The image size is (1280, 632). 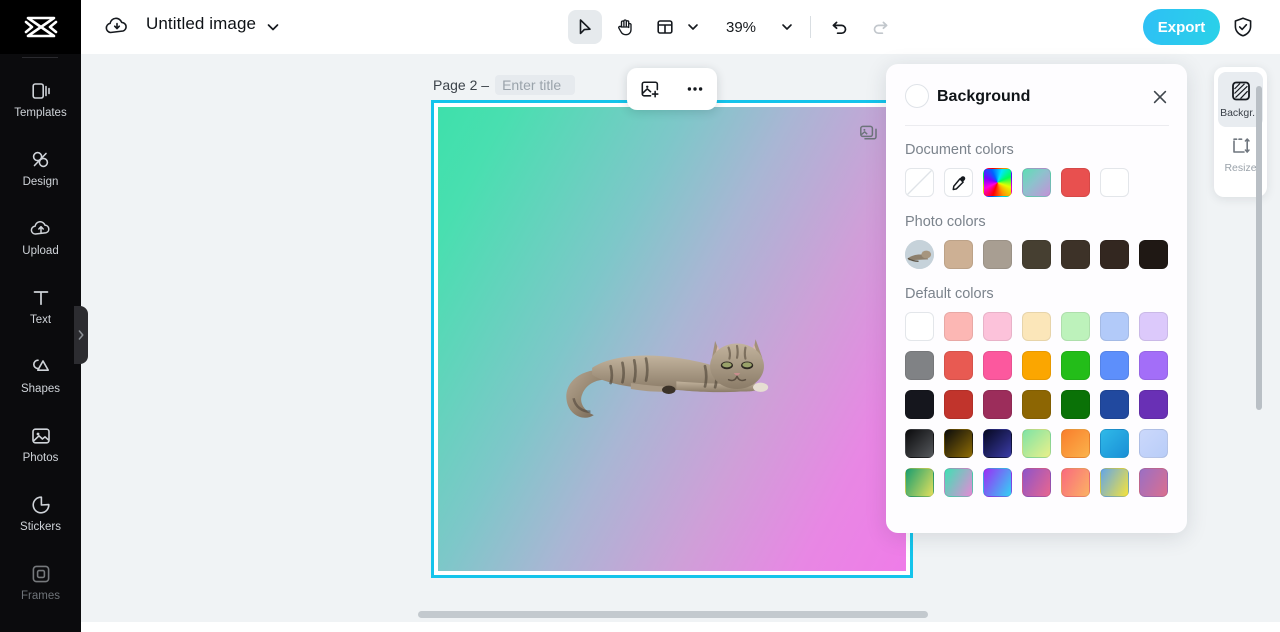 I want to click on pink-swatch, so click(x=997, y=365).